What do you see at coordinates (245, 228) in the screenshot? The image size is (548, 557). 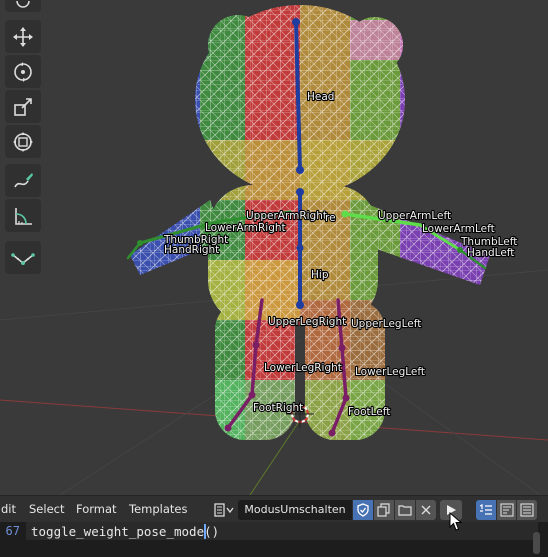 I see `bone-label-lower-arm-right: LowerArmRight` at bounding box center [245, 228].